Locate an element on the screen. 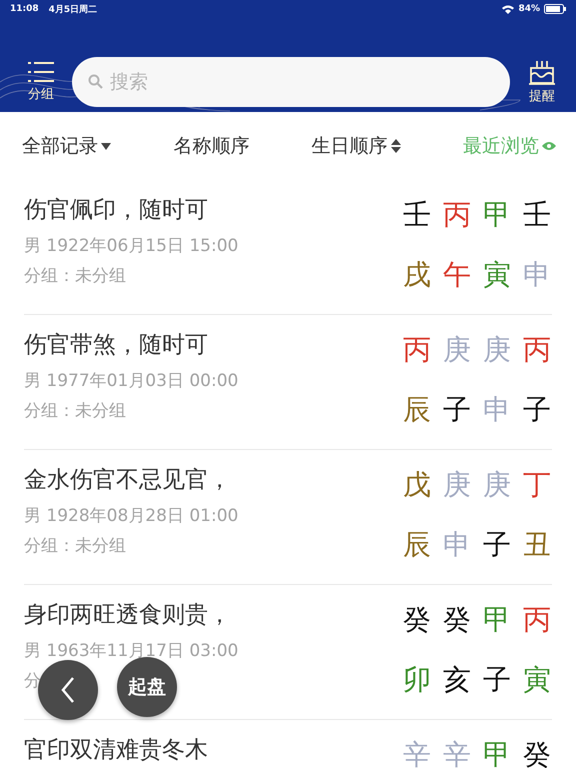 This screenshot has height=768, width=576. back-button is located at coordinates (68, 690).